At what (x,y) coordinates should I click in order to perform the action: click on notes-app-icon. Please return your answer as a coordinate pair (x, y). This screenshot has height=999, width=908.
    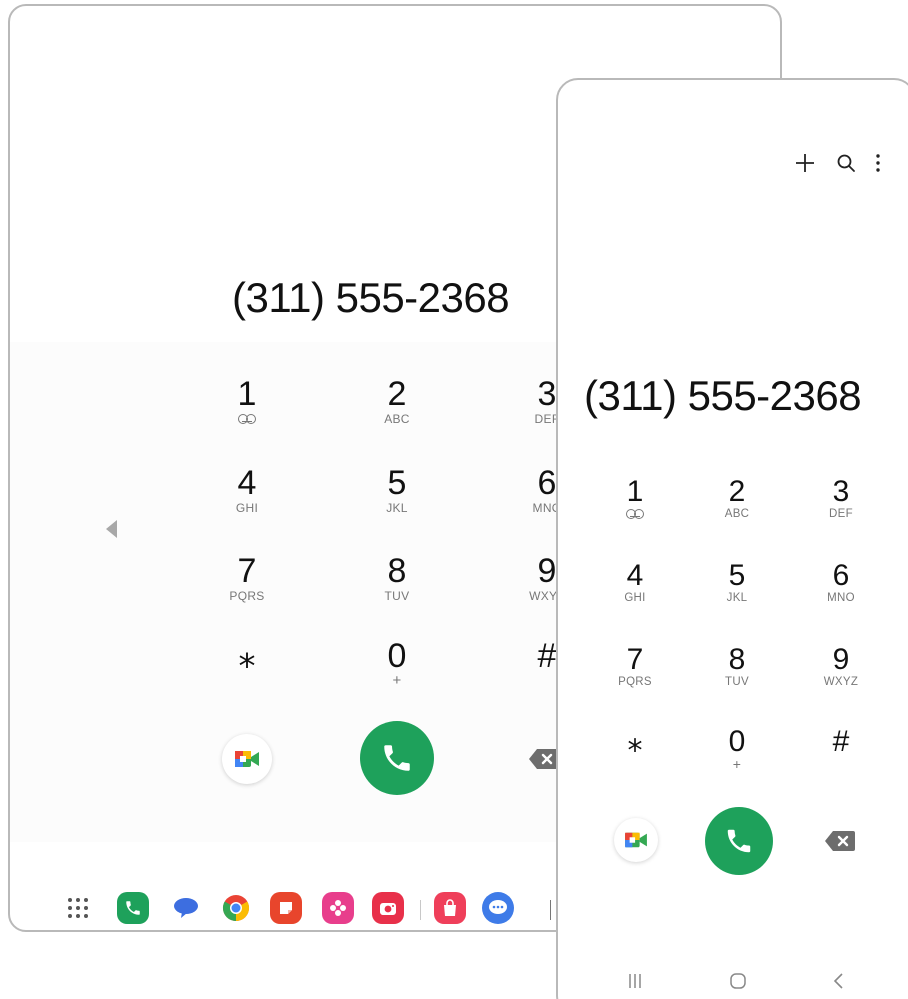
    Looking at the image, I should click on (286, 908).